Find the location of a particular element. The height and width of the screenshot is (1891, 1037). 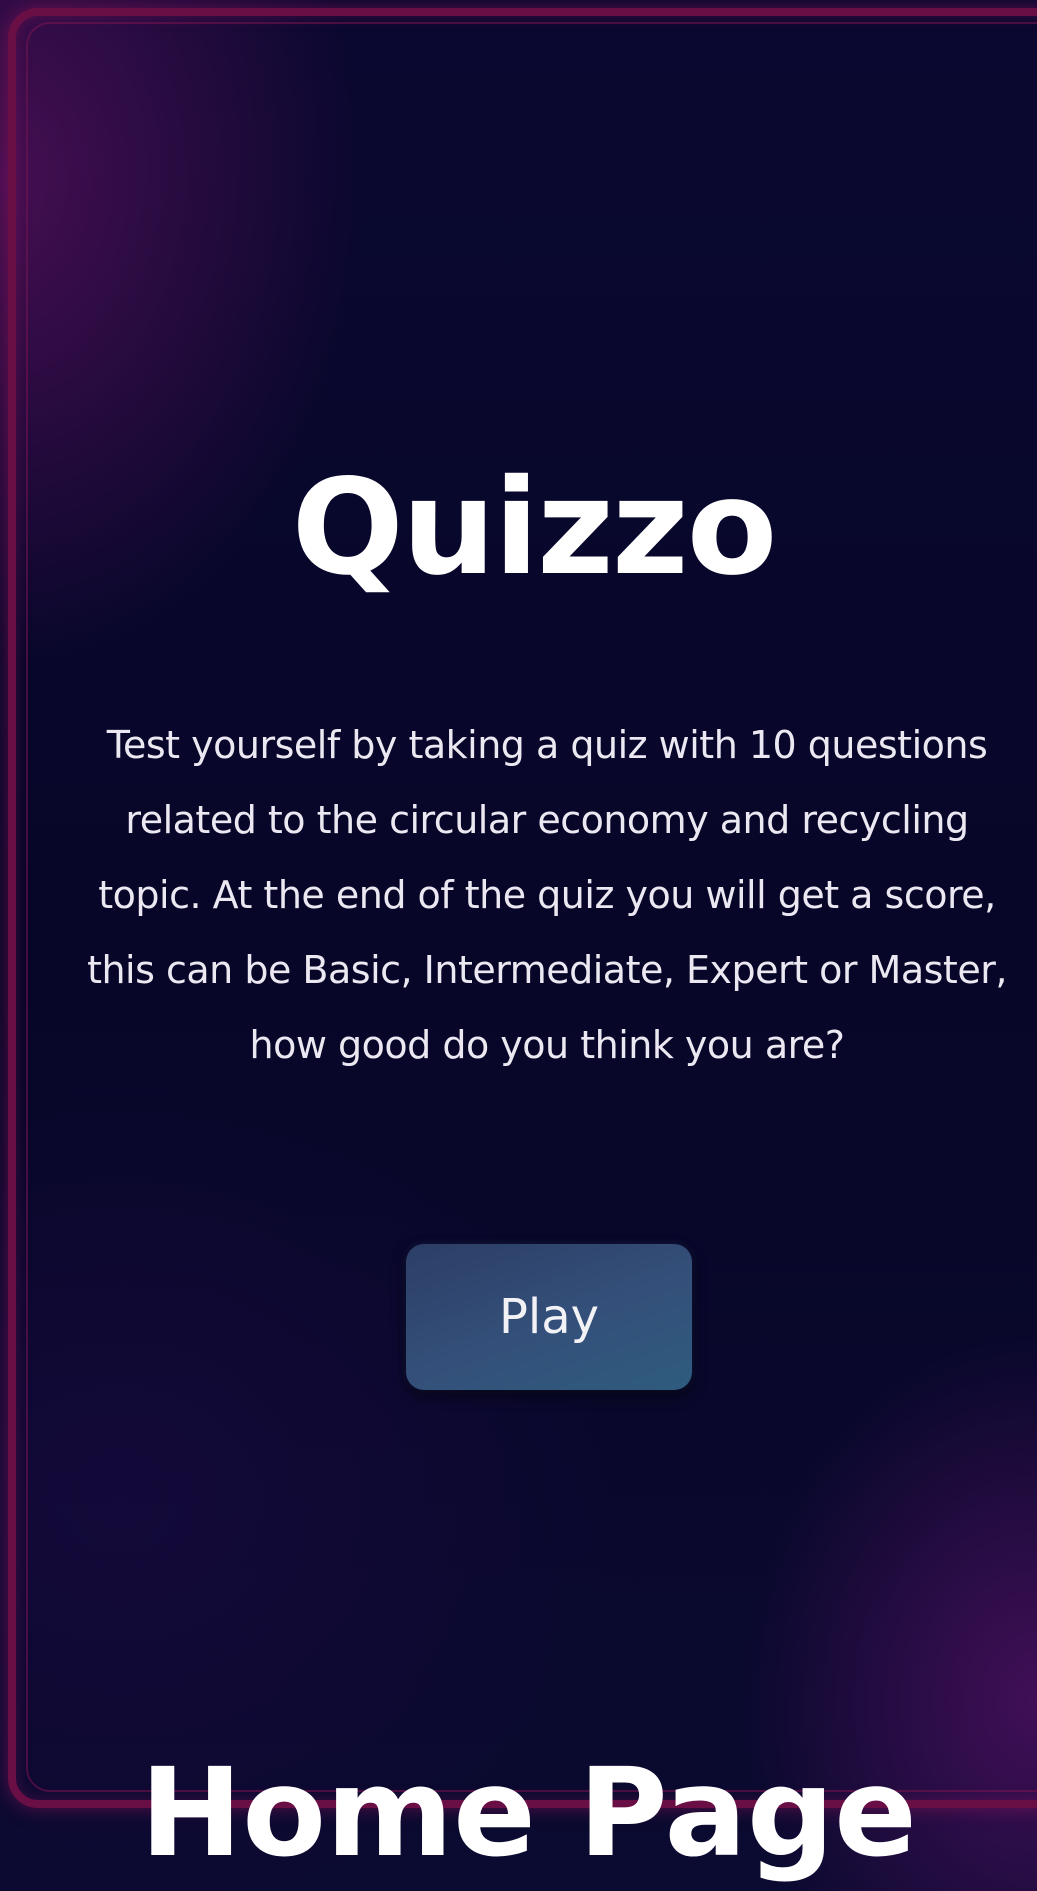

app-title: Quizzo is located at coordinates (534, 528).